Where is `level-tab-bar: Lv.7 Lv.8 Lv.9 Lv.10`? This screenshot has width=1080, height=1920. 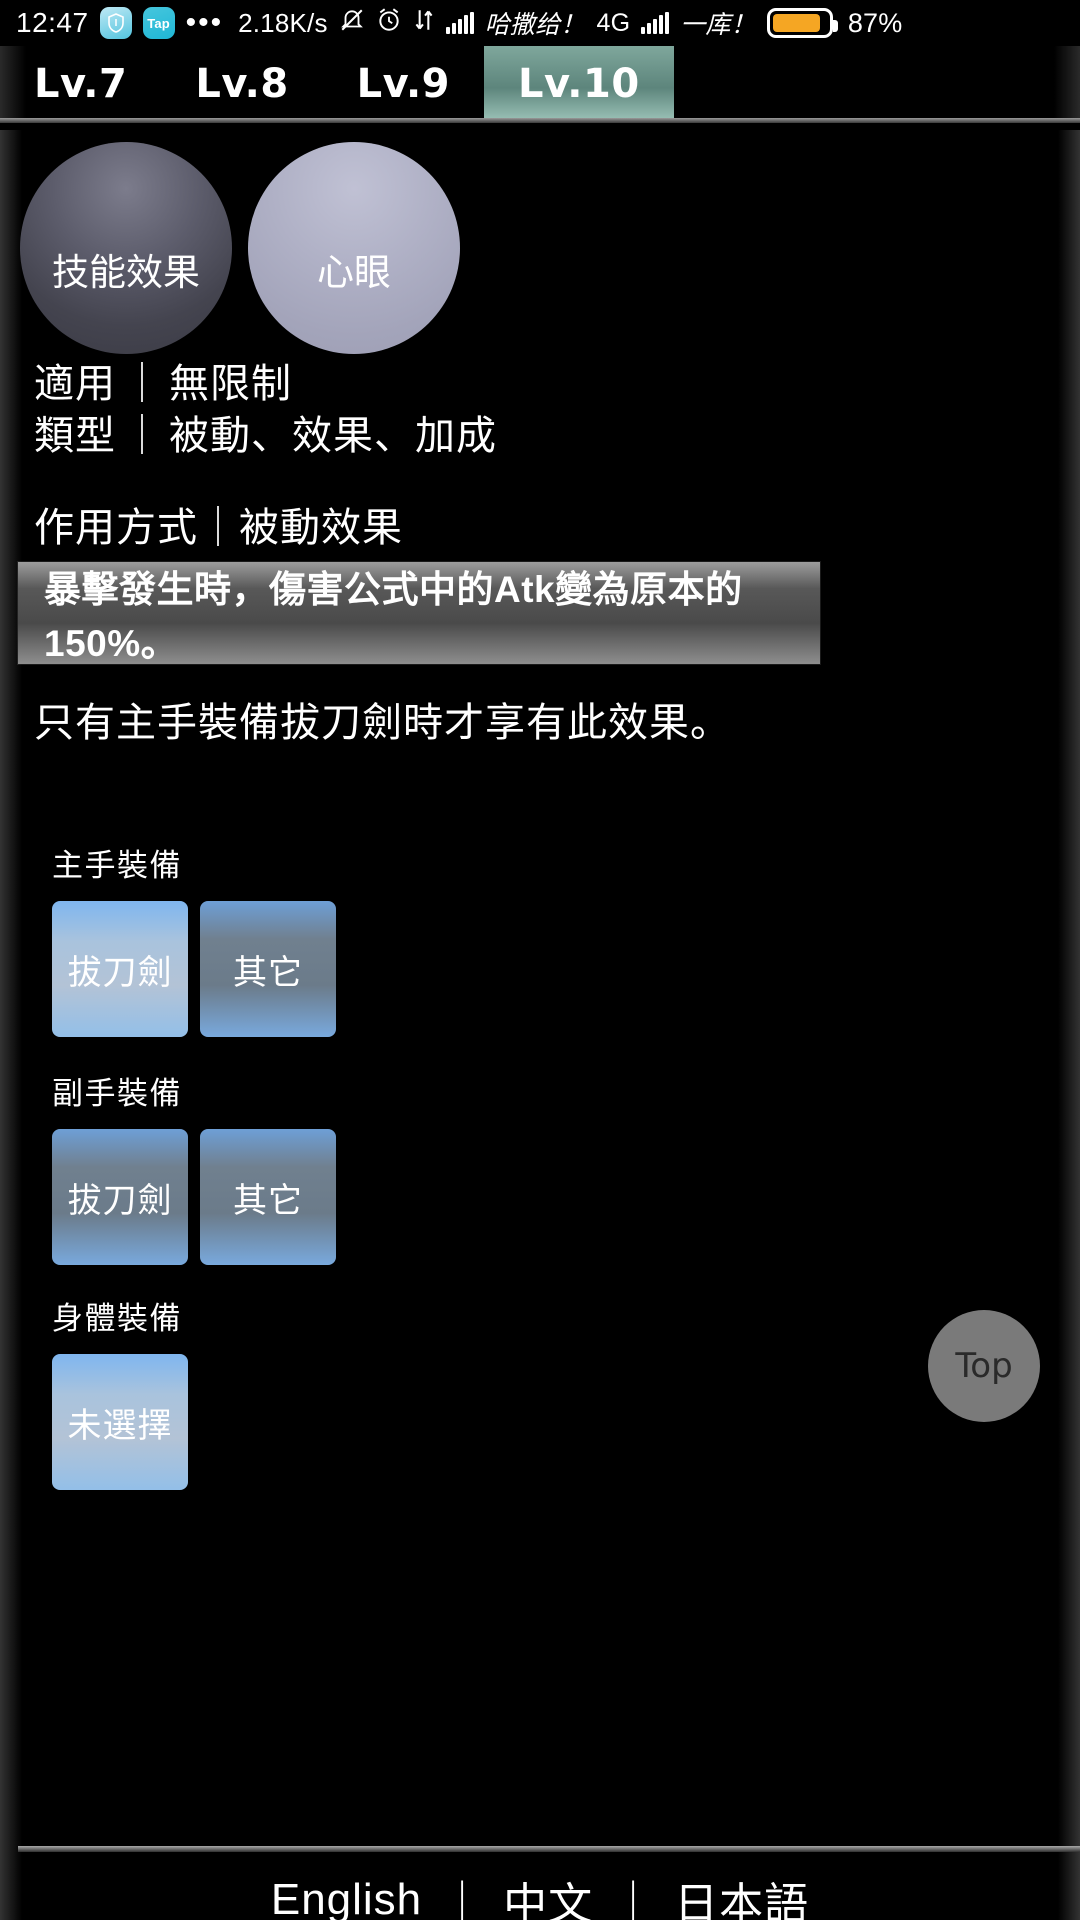
level-tab-bar: Lv.7 Lv.8 Lv.9 Lv.10 is located at coordinates (540, 84).